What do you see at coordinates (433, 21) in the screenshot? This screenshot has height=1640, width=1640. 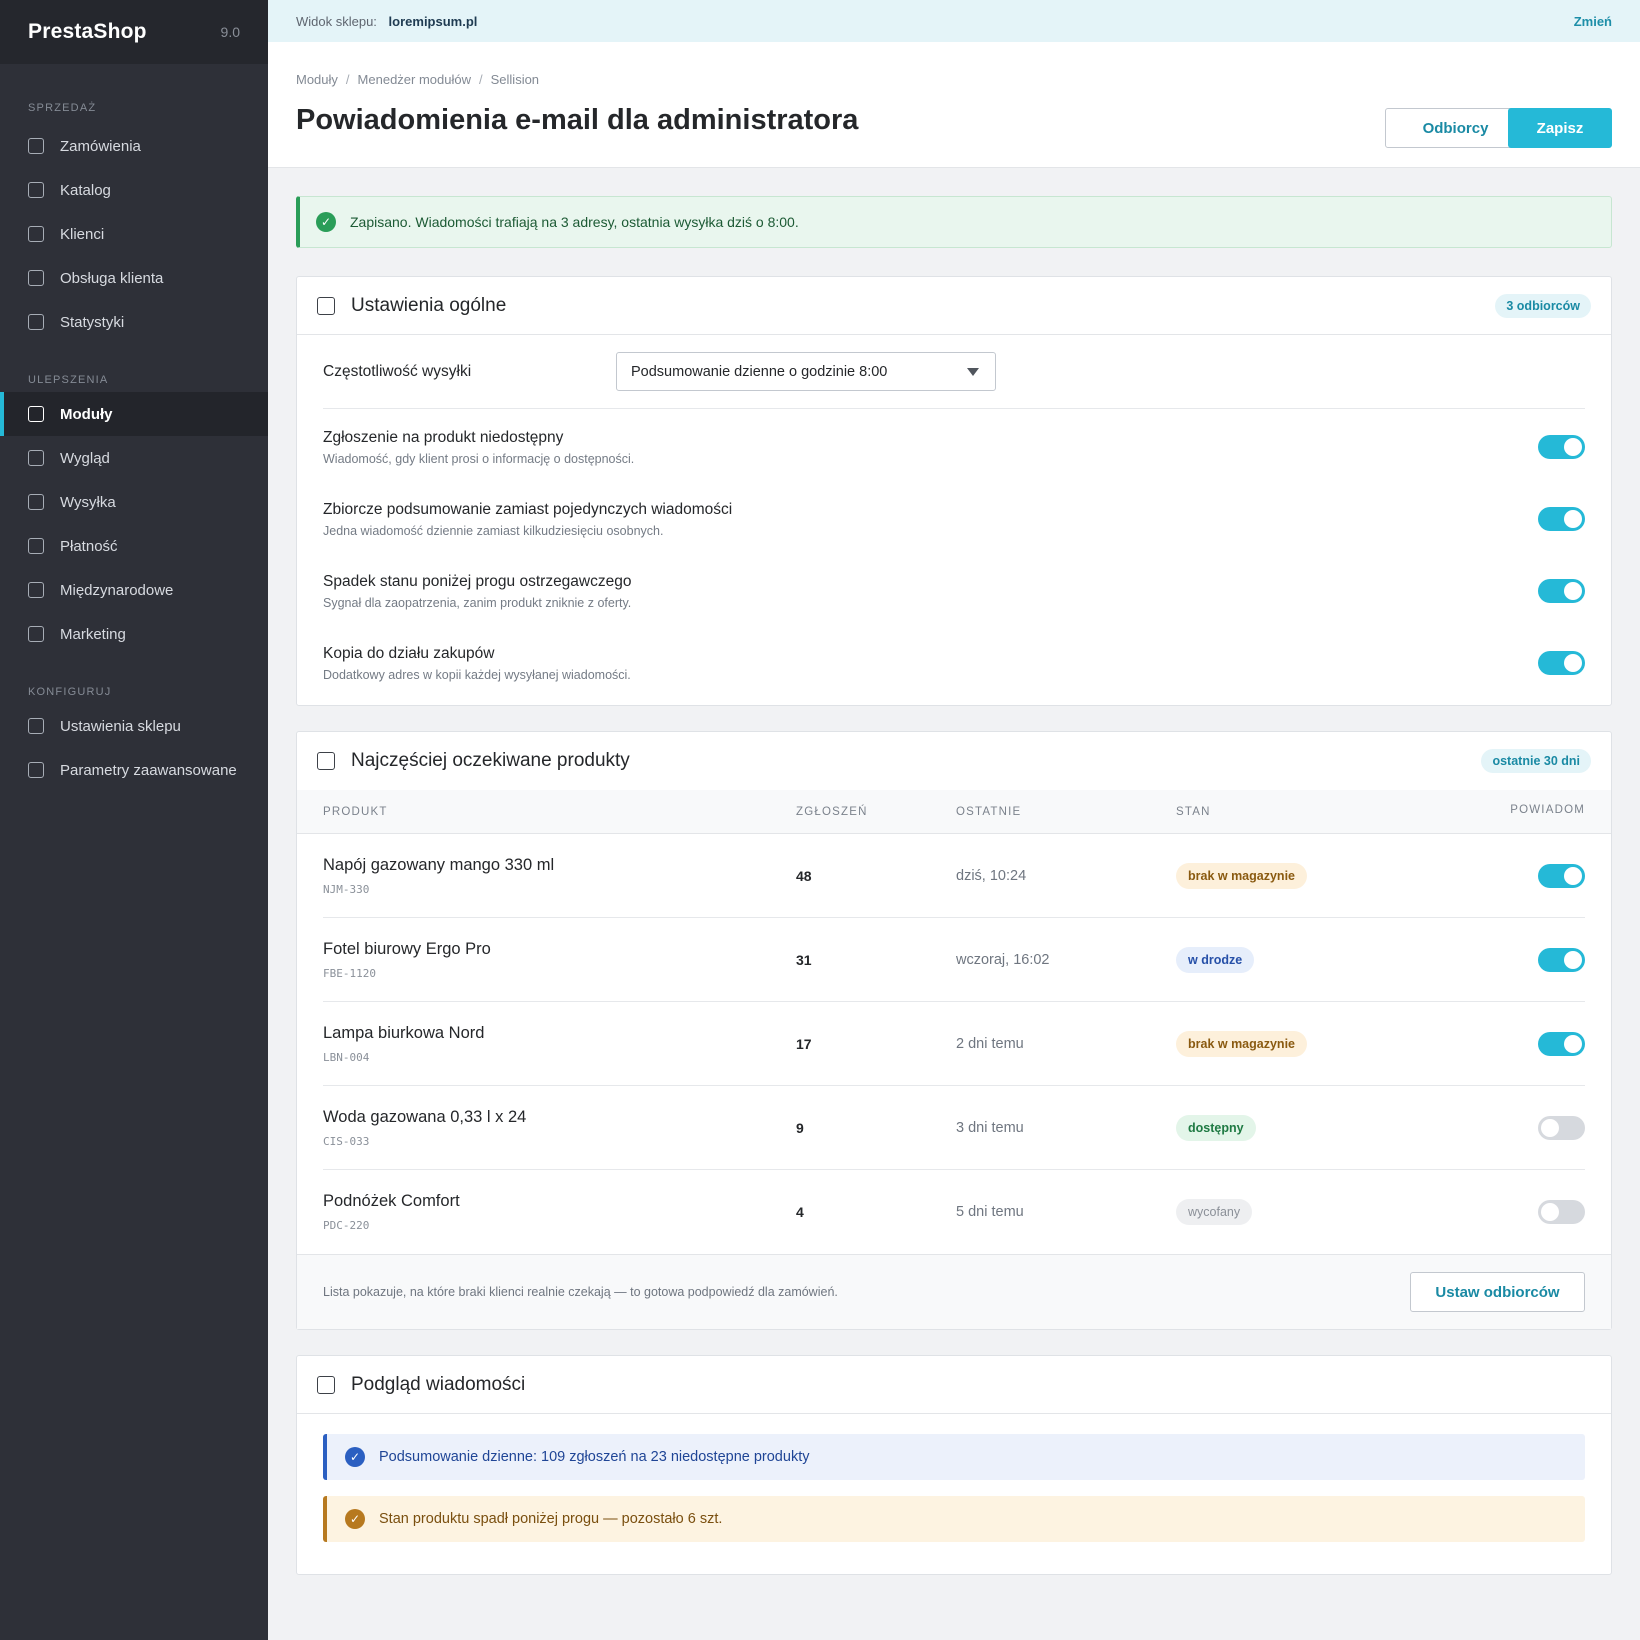 I see `shop-name-link: loremipsum.pl` at bounding box center [433, 21].